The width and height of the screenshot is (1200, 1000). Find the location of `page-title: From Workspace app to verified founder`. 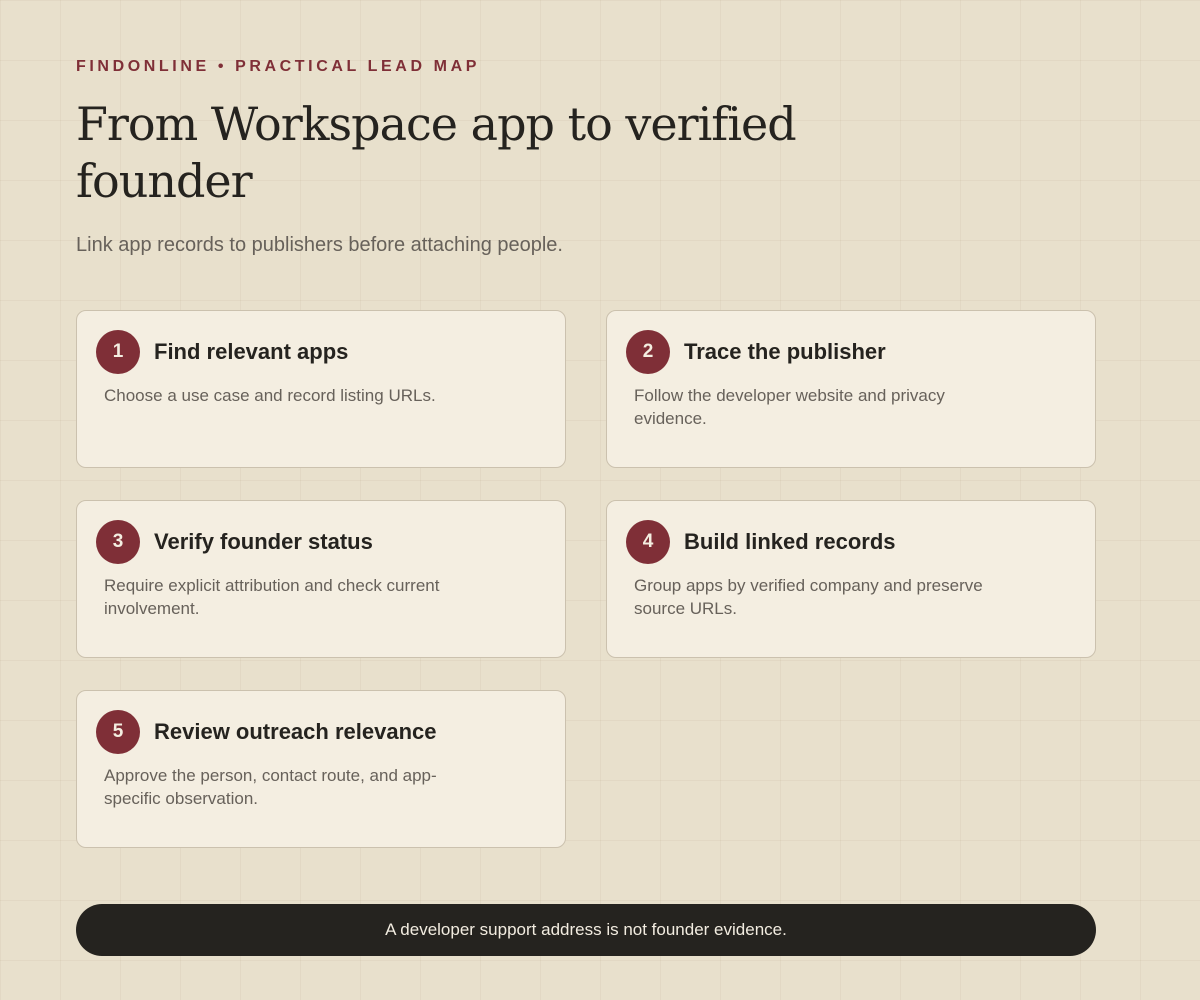

page-title: From Workspace app to verified founder is located at coordinates (436, 152).